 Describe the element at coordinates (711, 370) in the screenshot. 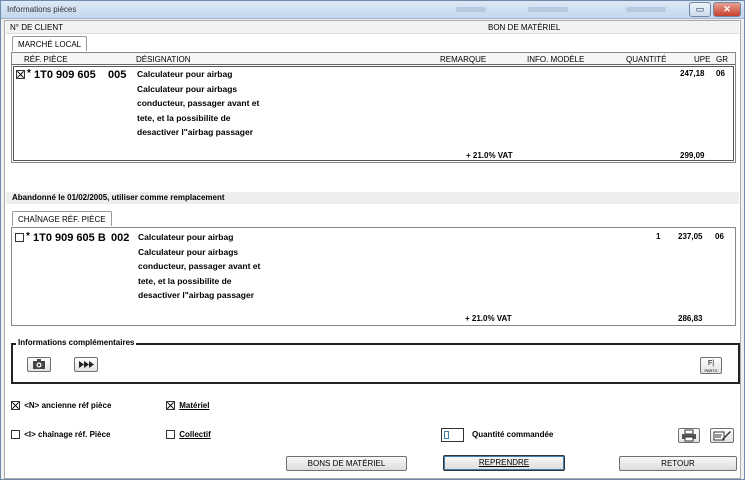

I see `fi-sub-label: PARTS` at that location.